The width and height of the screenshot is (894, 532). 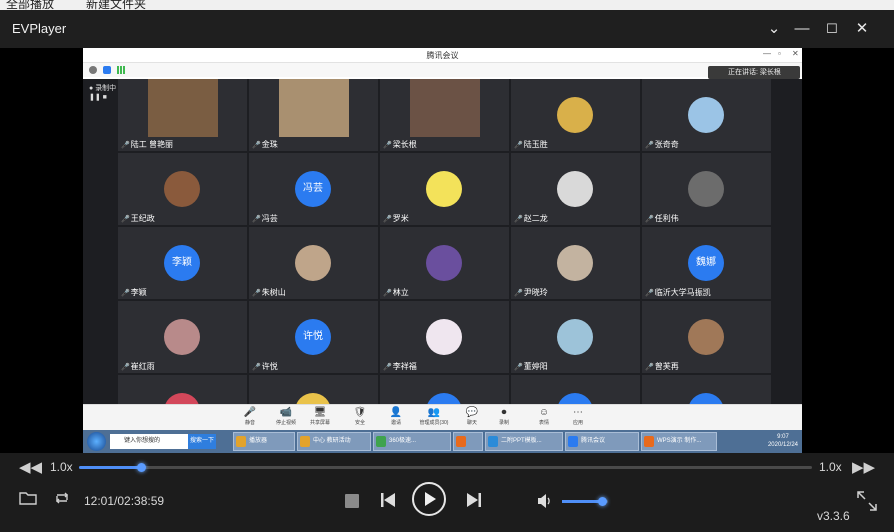 What do you see at coordinates (334, 441) in the screenshot?
I see `taskbar-item: 中心 教研活动` at bounding box center [334, 441].